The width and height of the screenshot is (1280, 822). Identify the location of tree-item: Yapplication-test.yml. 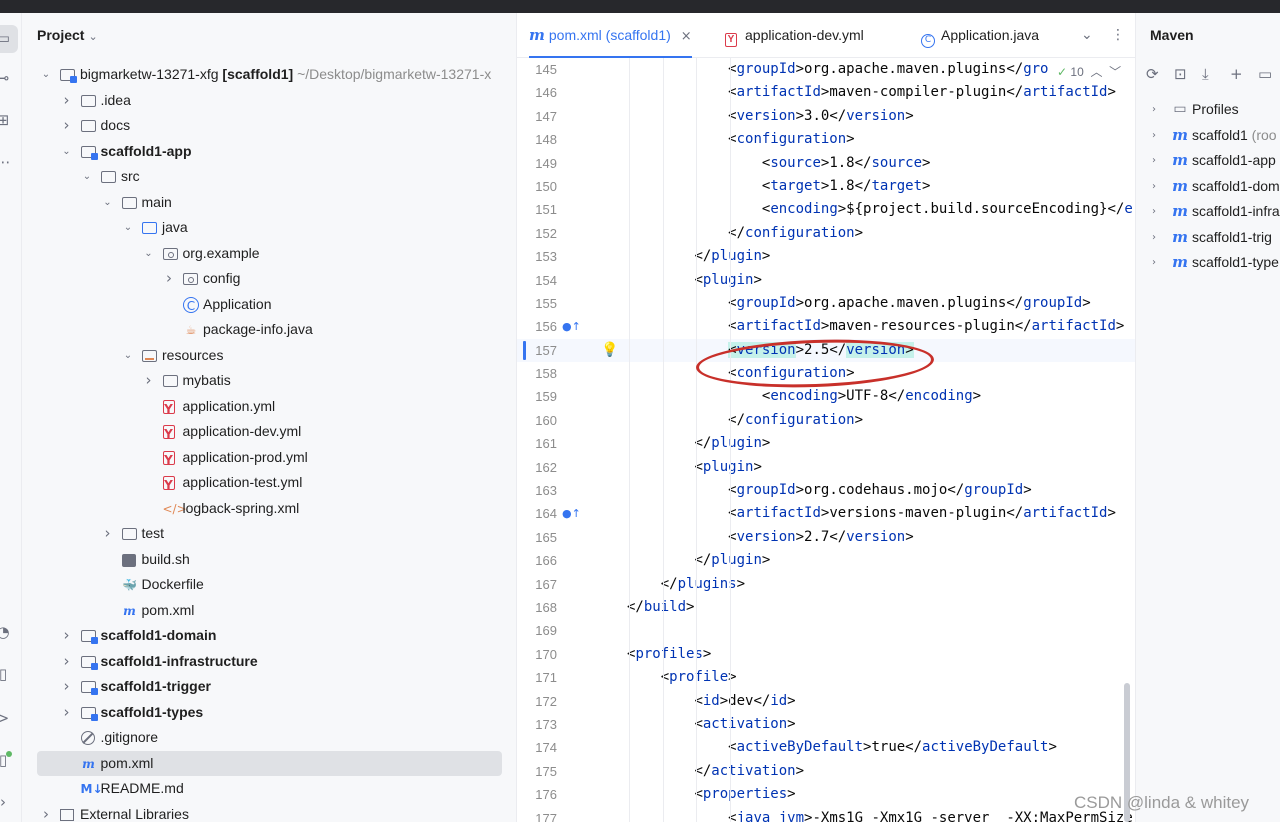
(269, 483).